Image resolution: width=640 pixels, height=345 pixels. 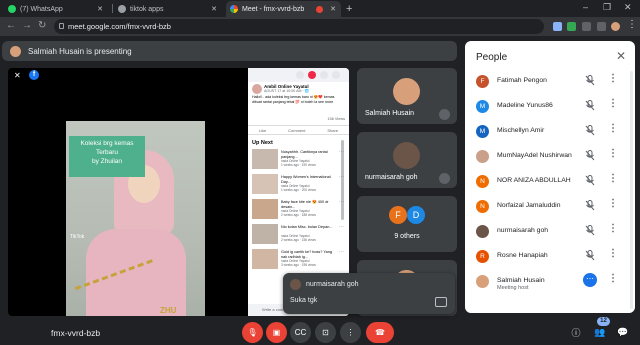 What do you see at coordinates (107, 143) in the screenshot?
I see `banner-line: Koleksi brg kemas` at bounding box center [107, 143].